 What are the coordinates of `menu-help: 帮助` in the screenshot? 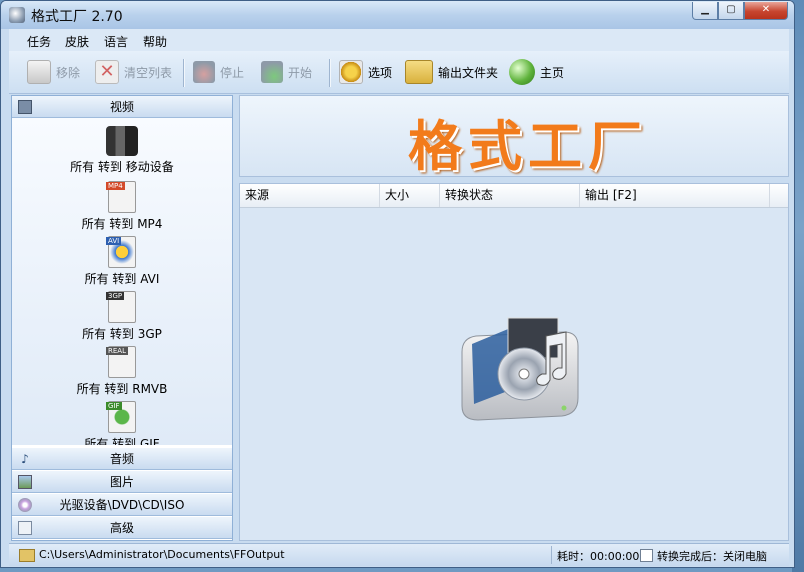 It's located at (155, 41).